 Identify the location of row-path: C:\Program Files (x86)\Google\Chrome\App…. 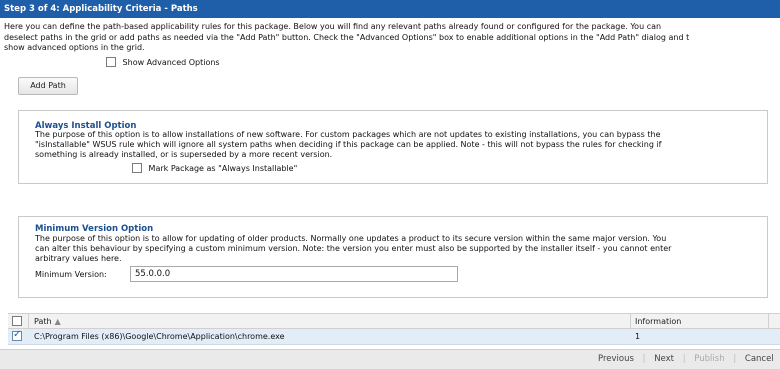
(159, 336).